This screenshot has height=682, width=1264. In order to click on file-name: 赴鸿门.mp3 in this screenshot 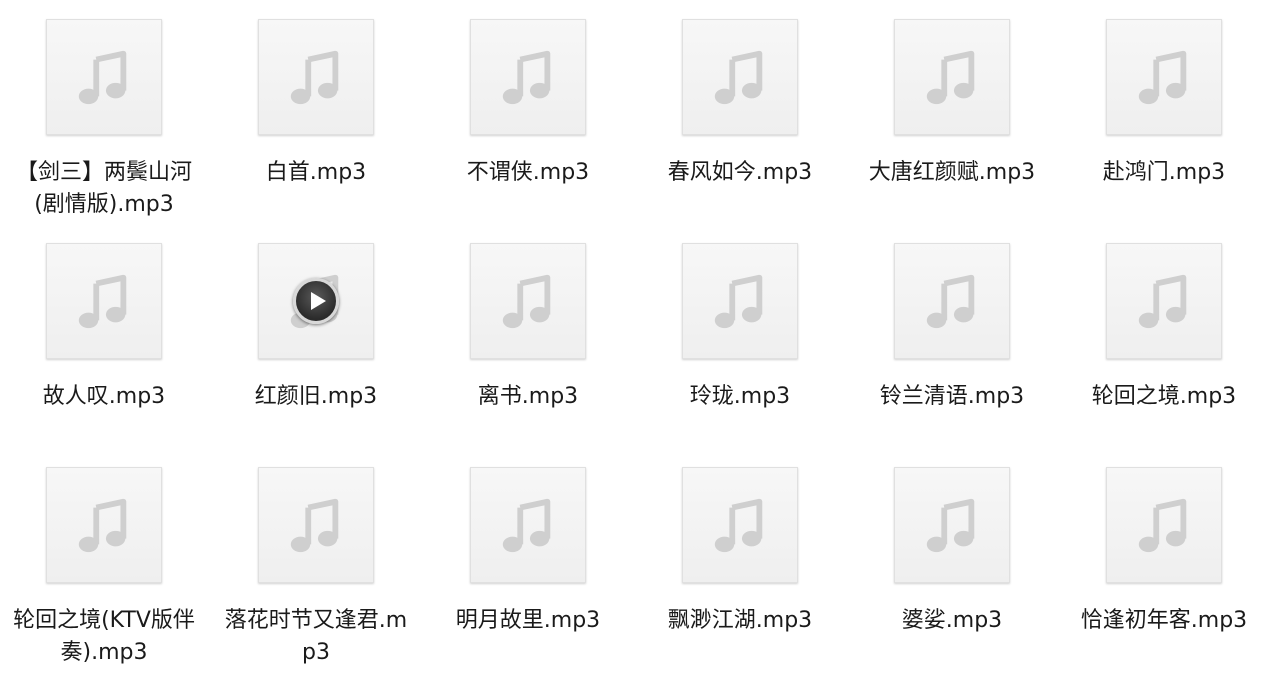, I will do `click(1164, 172)`.